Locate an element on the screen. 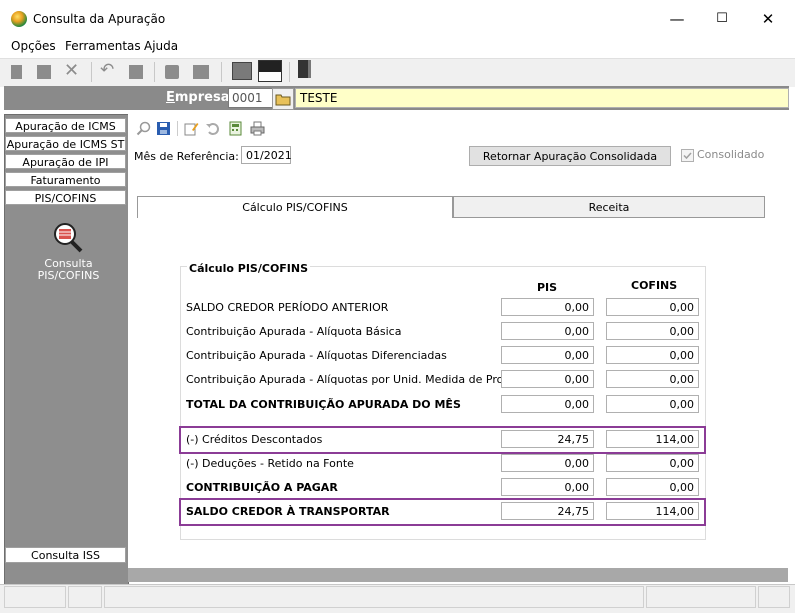 This screenshot has height=613, width=795. row-label: SALDO CREDOR PERÍODO ANTERIOR is located at coordinates (287, 307).